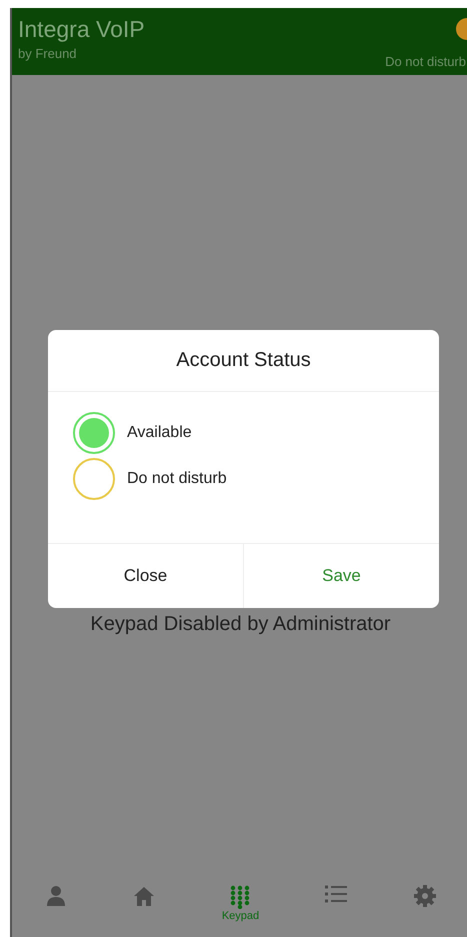 This screenshot has height=937, width=467. I want to click on person-icon, so click(56, 896).